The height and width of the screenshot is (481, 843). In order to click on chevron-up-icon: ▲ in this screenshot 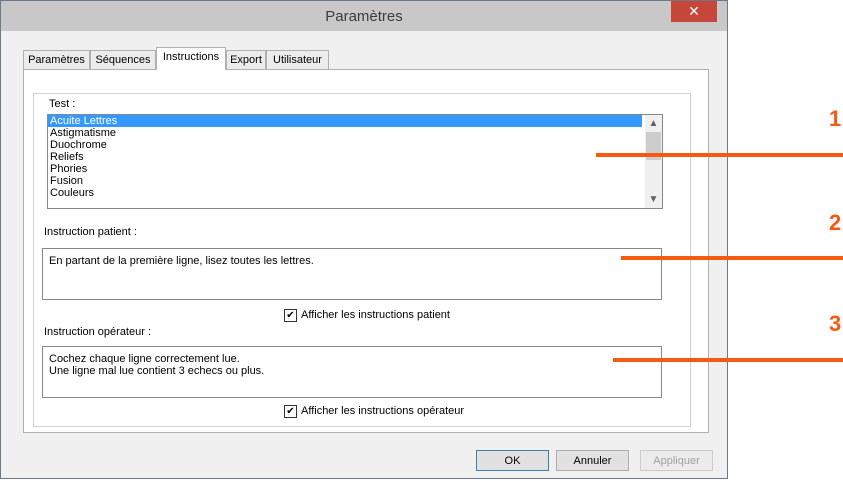, I will do `click(653, 123)`.